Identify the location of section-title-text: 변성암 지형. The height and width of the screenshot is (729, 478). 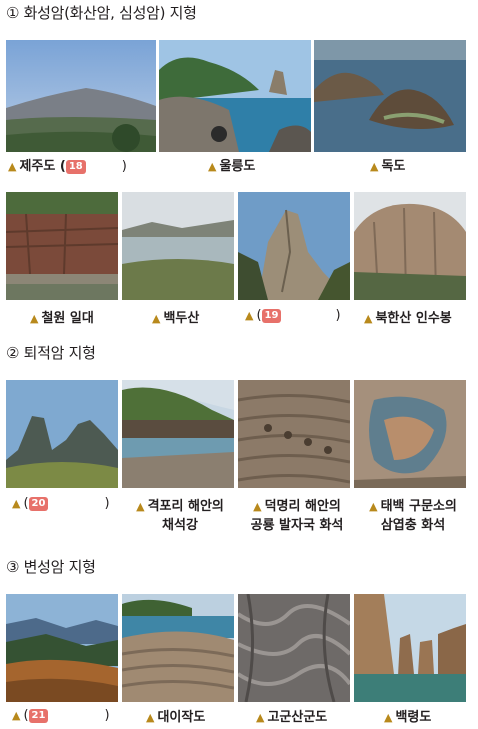
(59, 567).